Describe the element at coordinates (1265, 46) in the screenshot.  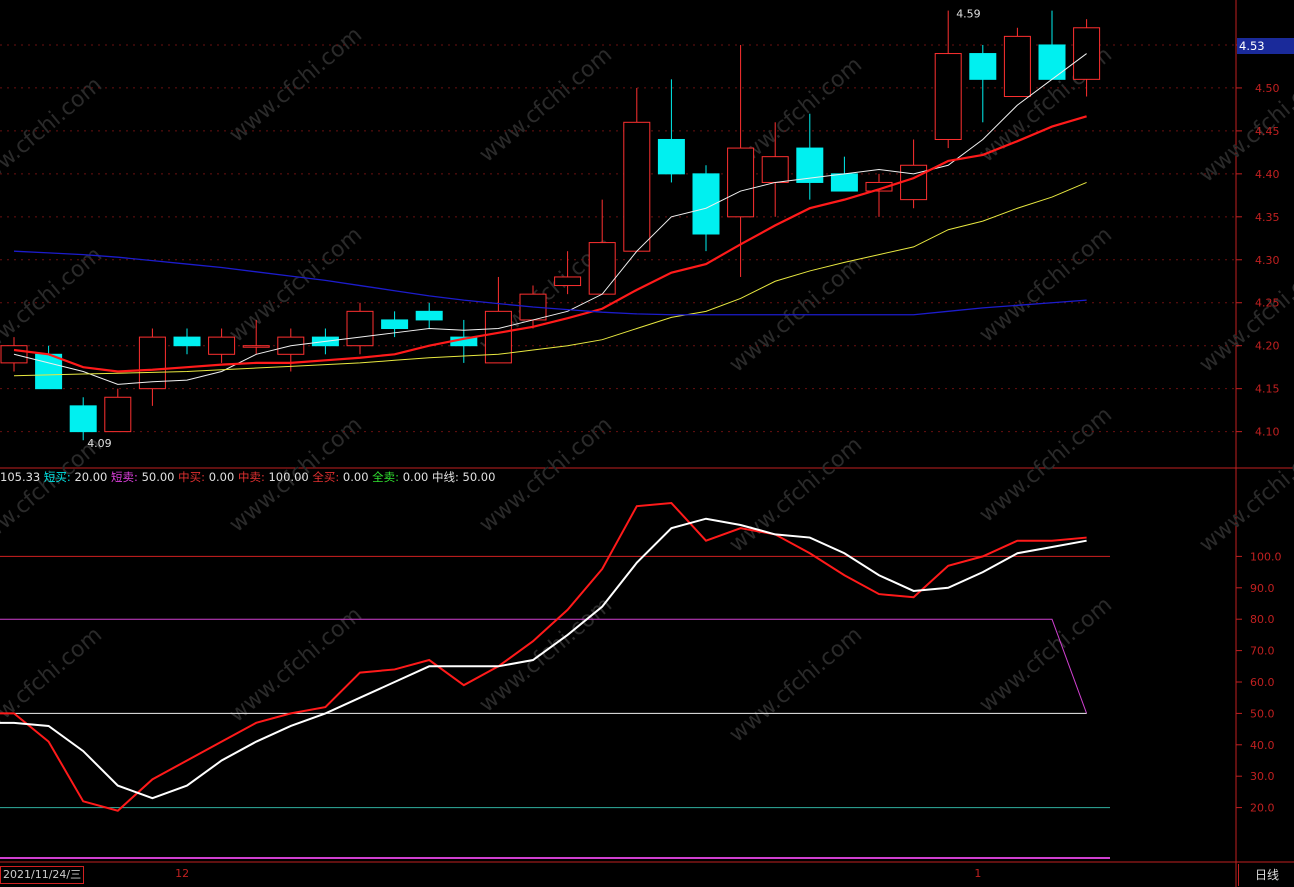
I see `current-price-tag: 4.53` at that location.